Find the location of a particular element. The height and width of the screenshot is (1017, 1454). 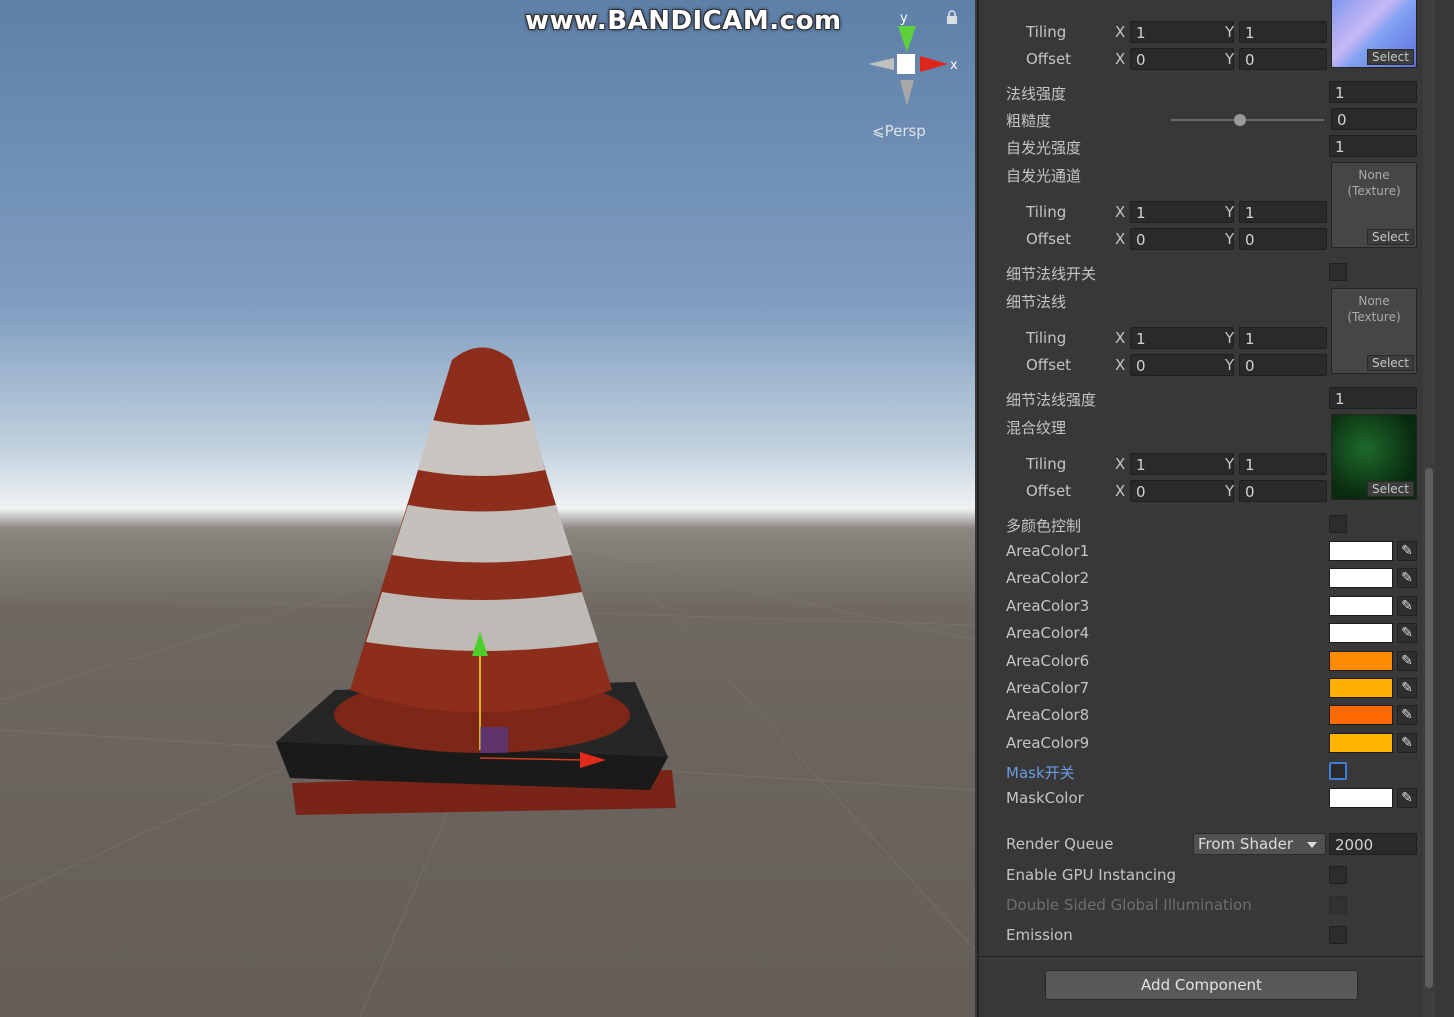

area-color-row: AreaColor9 ✎ is located at coordinates (1209, 744).